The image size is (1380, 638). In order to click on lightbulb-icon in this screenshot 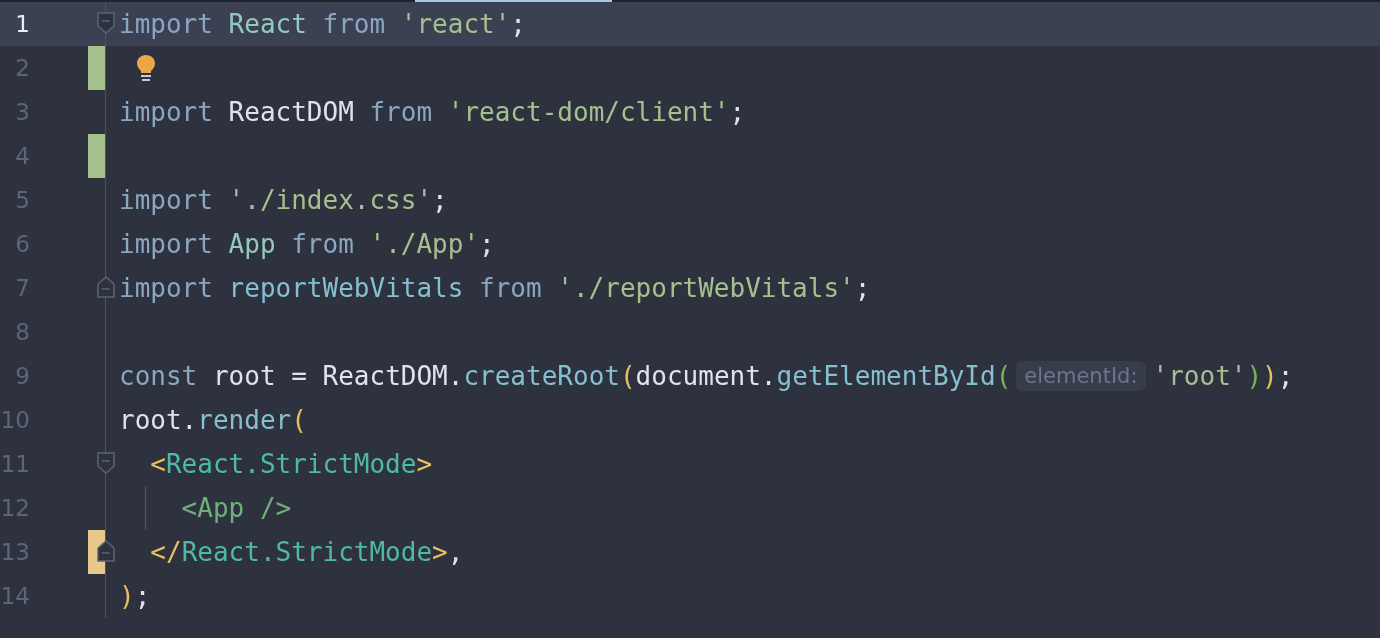, I will do `click(146, 68)`.